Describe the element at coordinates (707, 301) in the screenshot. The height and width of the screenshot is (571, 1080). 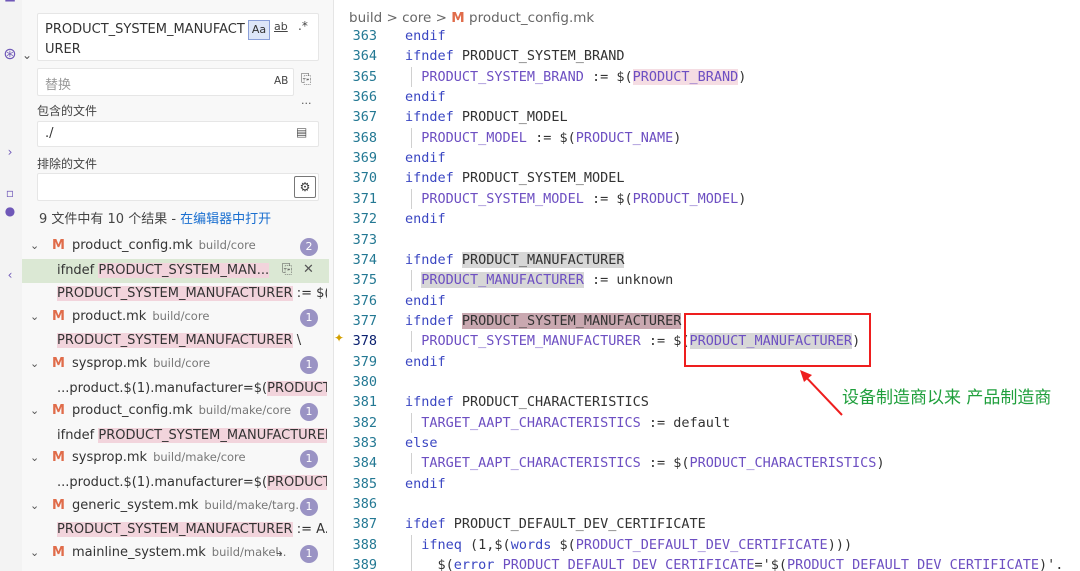
I see `code-line: 376 endif` at that location.